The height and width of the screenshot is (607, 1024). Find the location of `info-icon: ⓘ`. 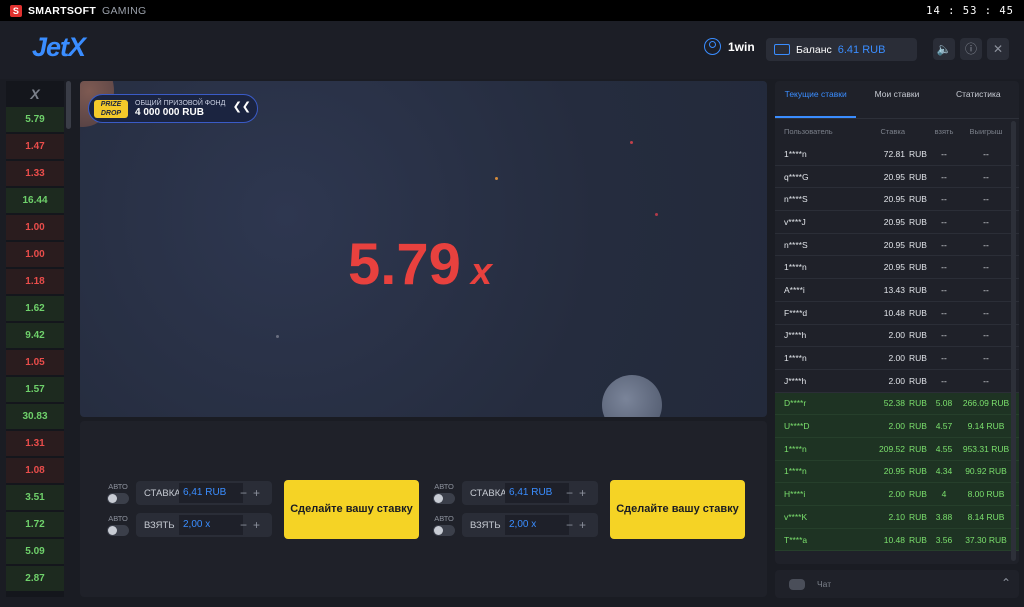

info-icon: ⓘ is located at coordinates (970, 49).